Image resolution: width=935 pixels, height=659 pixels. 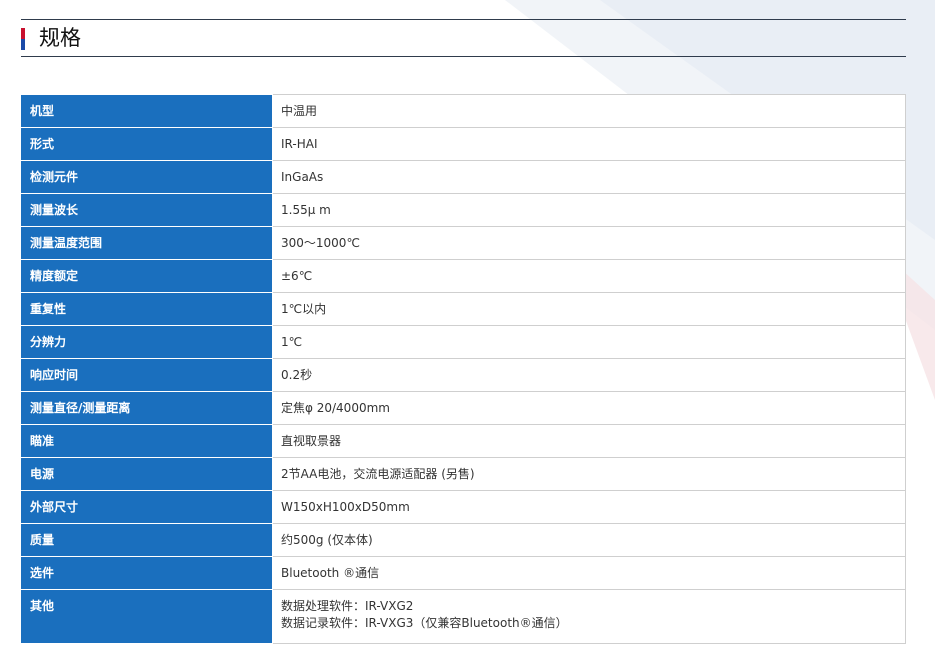 What do you see at coordinates (147, 474) in the screenshot?
I see `spec-label: 电源` at bounding box center [147, 474].